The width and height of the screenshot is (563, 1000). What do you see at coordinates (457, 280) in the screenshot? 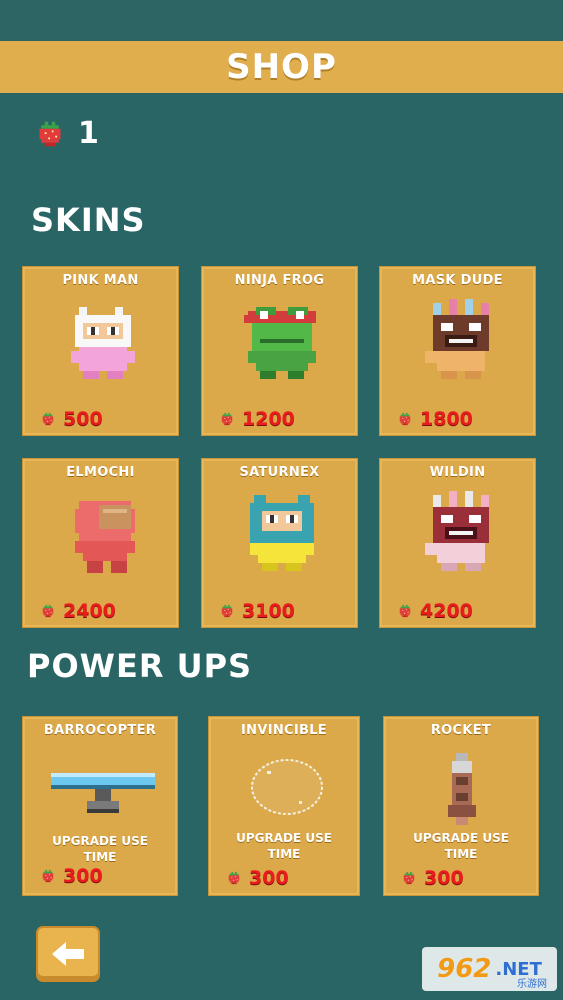
I see `skin-name: MASK DUDE` at bounding box center [457, 280].